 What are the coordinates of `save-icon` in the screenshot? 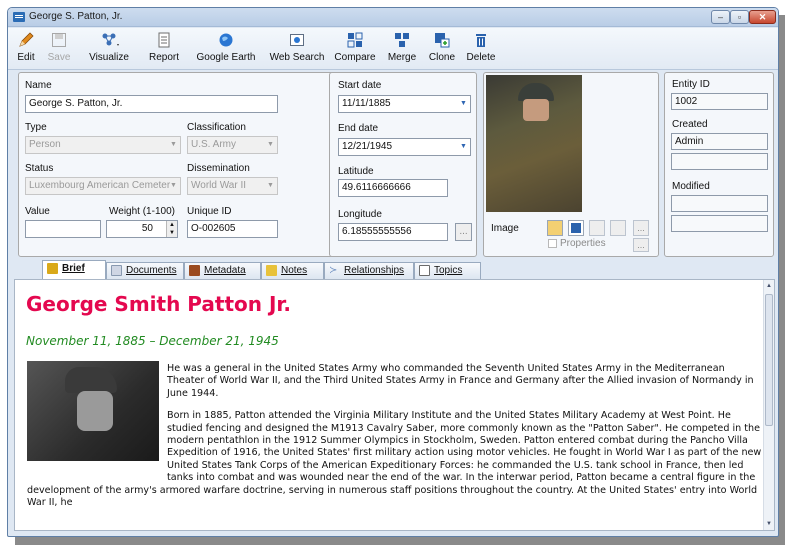 It's located at (59, 41).